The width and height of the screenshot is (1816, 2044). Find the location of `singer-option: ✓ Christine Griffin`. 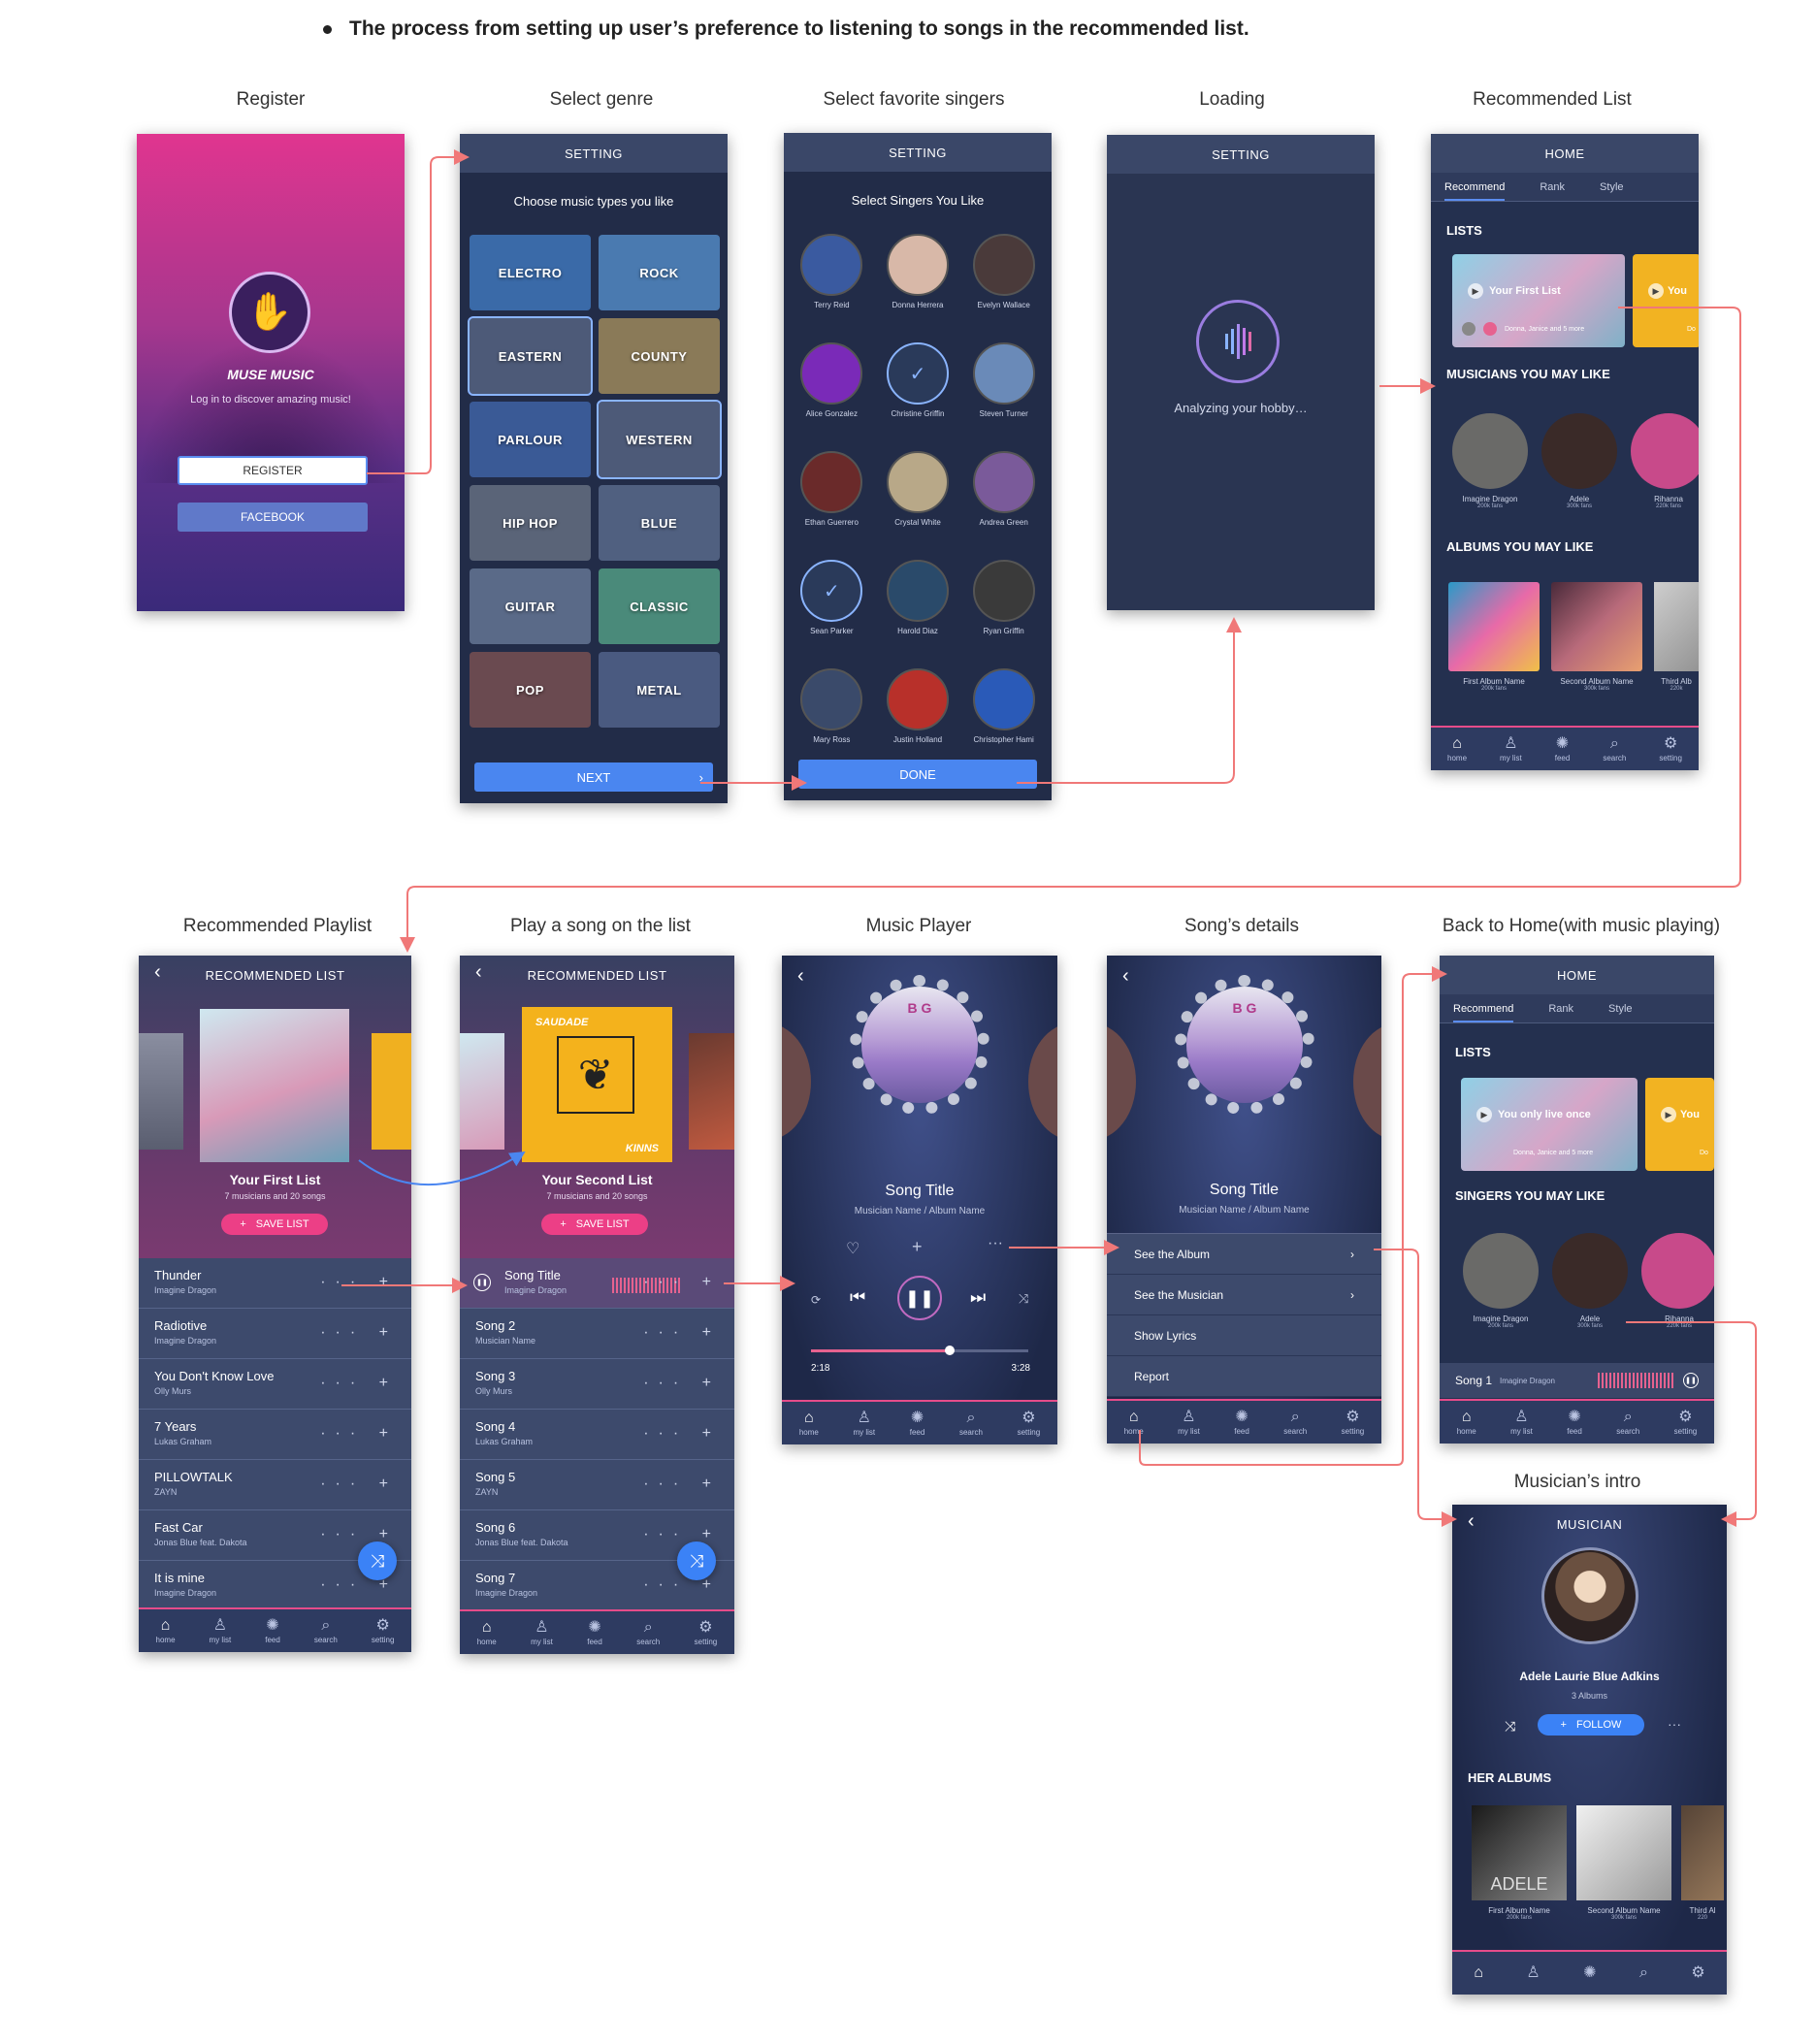

singer-option: ✓ Christine Griffin is located at coordinates (918, 380).